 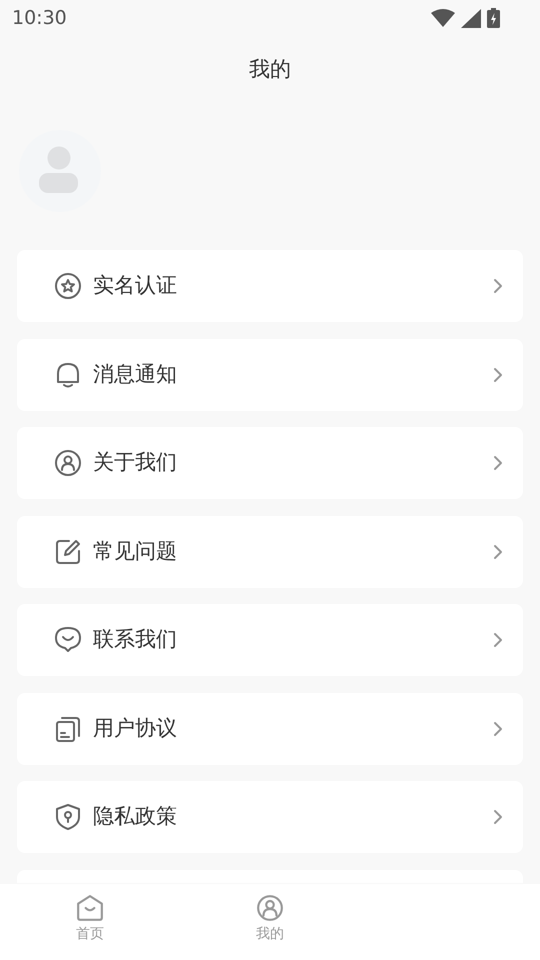 I want to click on edit-icon, so click(x=68, y=551).